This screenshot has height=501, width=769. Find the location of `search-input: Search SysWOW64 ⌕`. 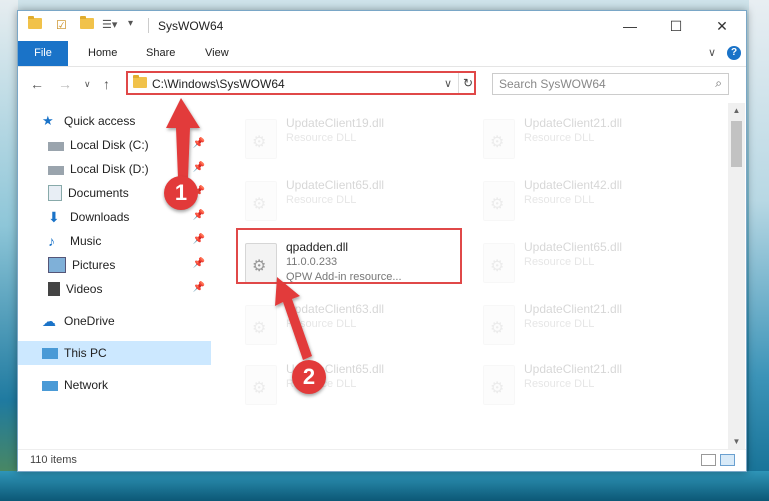

search-input: Search SysWOW64 ⌕ is located at coordinates (610, 84).